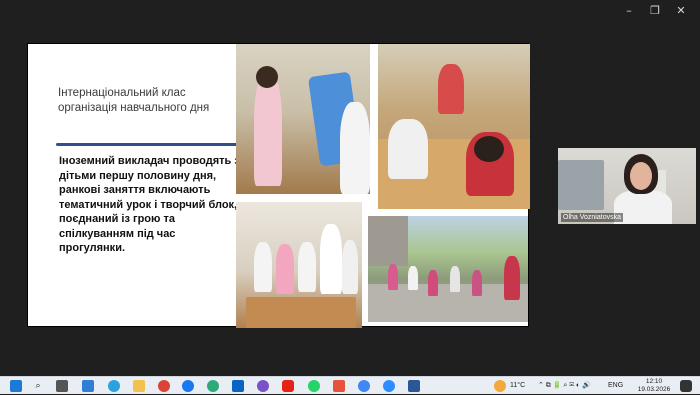 This screenshot has height=395, width=700. Describe the element at coordinates (629, 11) in the screenshot. I see `minimize-button: –` at that location.